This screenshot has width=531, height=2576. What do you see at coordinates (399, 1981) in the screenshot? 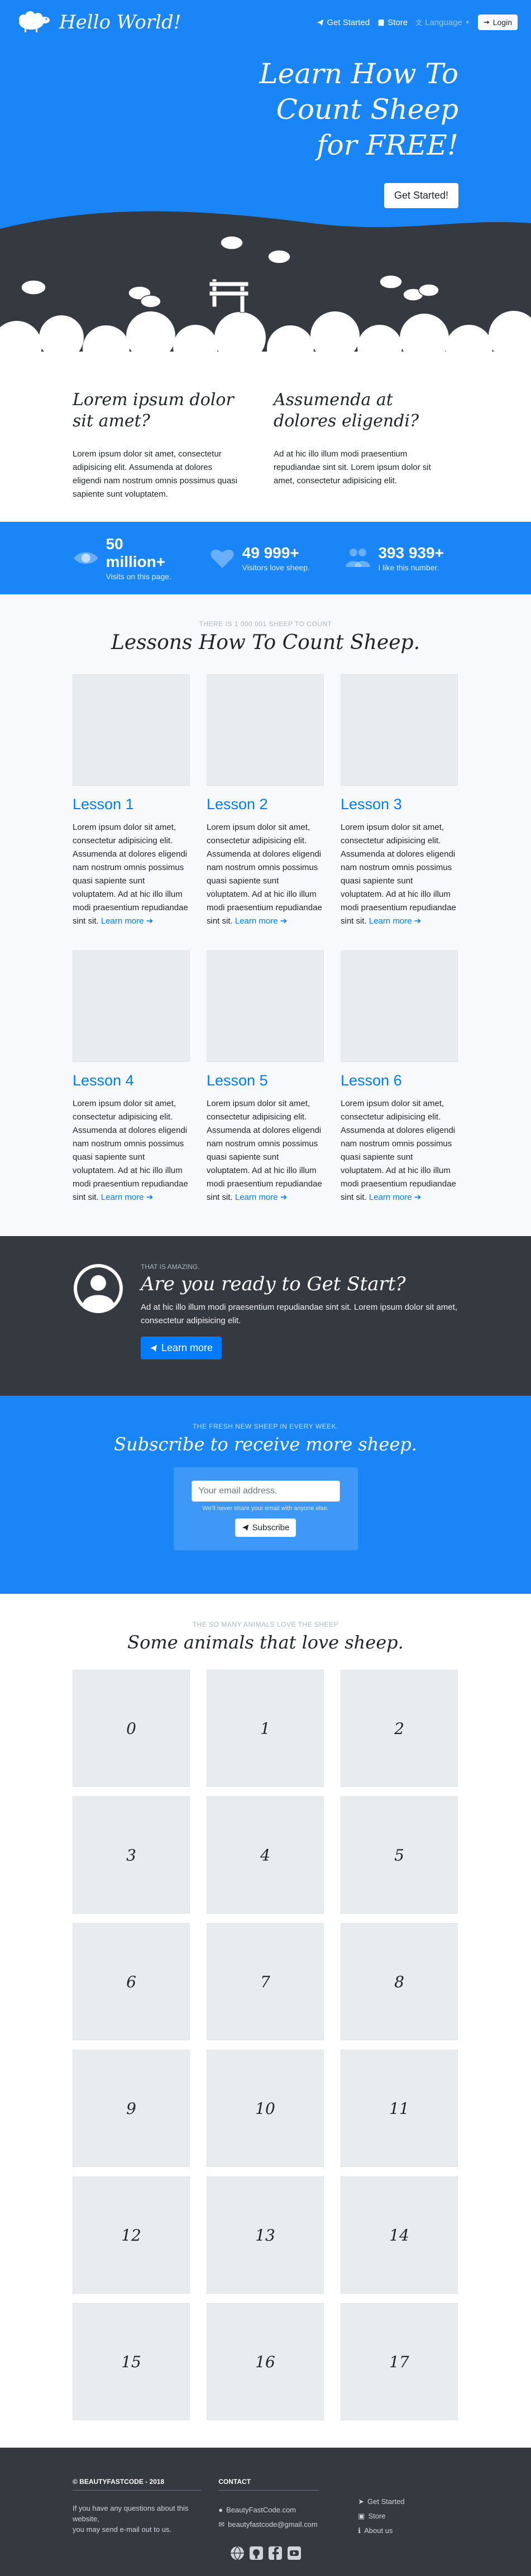
I see `animal-tile: 8` at bounding box center [399, 1981].